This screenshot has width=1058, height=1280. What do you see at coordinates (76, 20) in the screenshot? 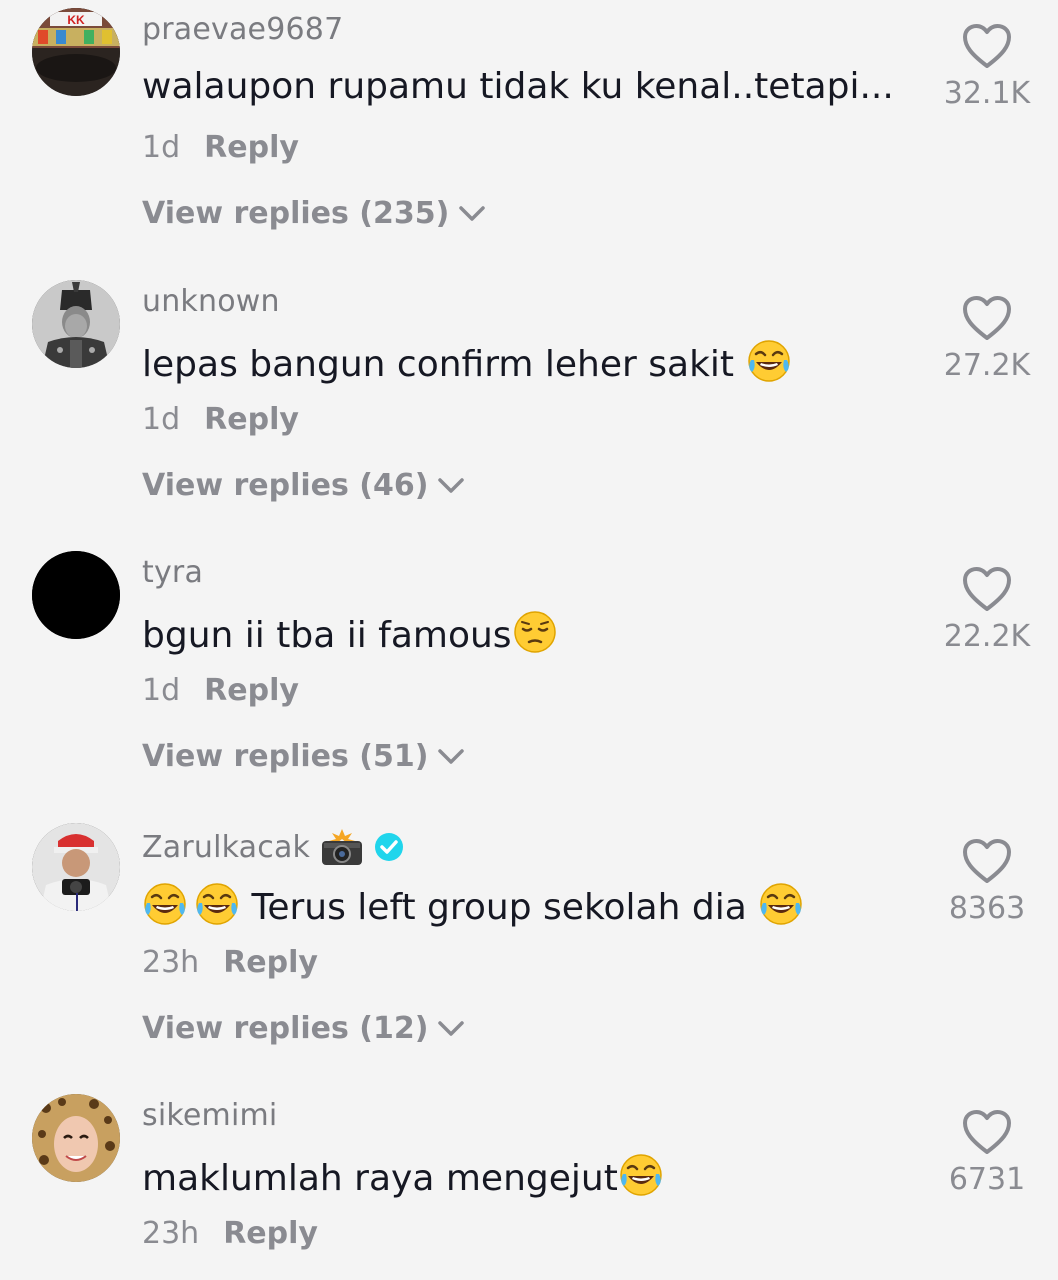
I see `svg-text: KK` at bounding box center [76, 20].